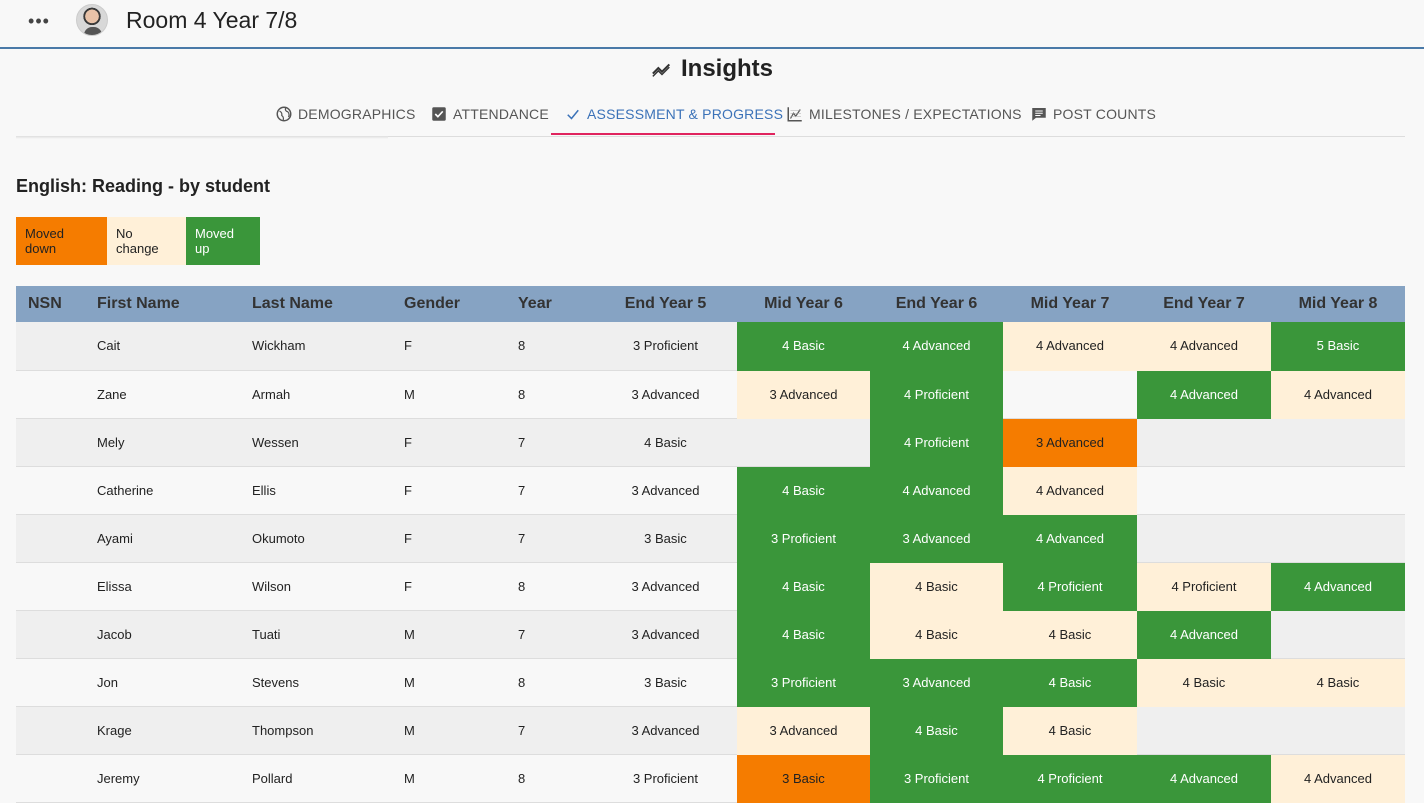  What do you see at coordinates (665, 304) in the screenshot?
I see `column-header: End Year 5` at bounding box center [665, 304].